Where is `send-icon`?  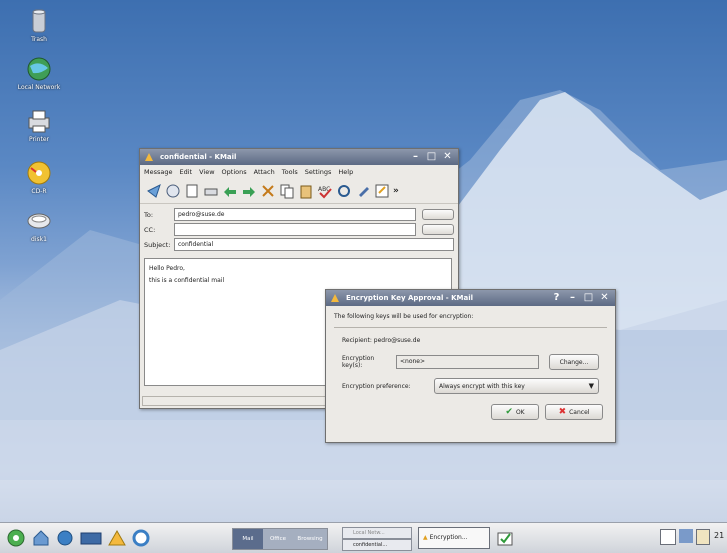
send-icon is located at coordinates (154, 191).